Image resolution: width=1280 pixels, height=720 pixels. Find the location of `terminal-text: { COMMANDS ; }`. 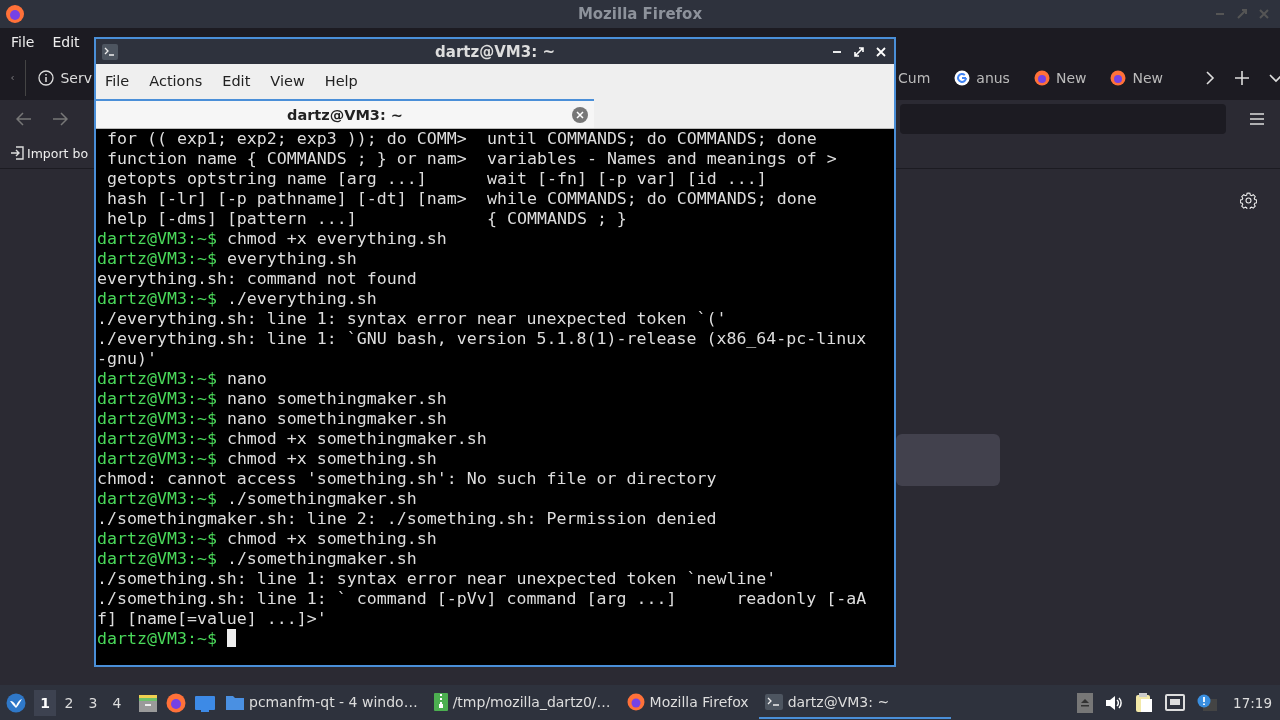

terminal-text: { COMMANDS ; } is located at coordinates (557, 219).